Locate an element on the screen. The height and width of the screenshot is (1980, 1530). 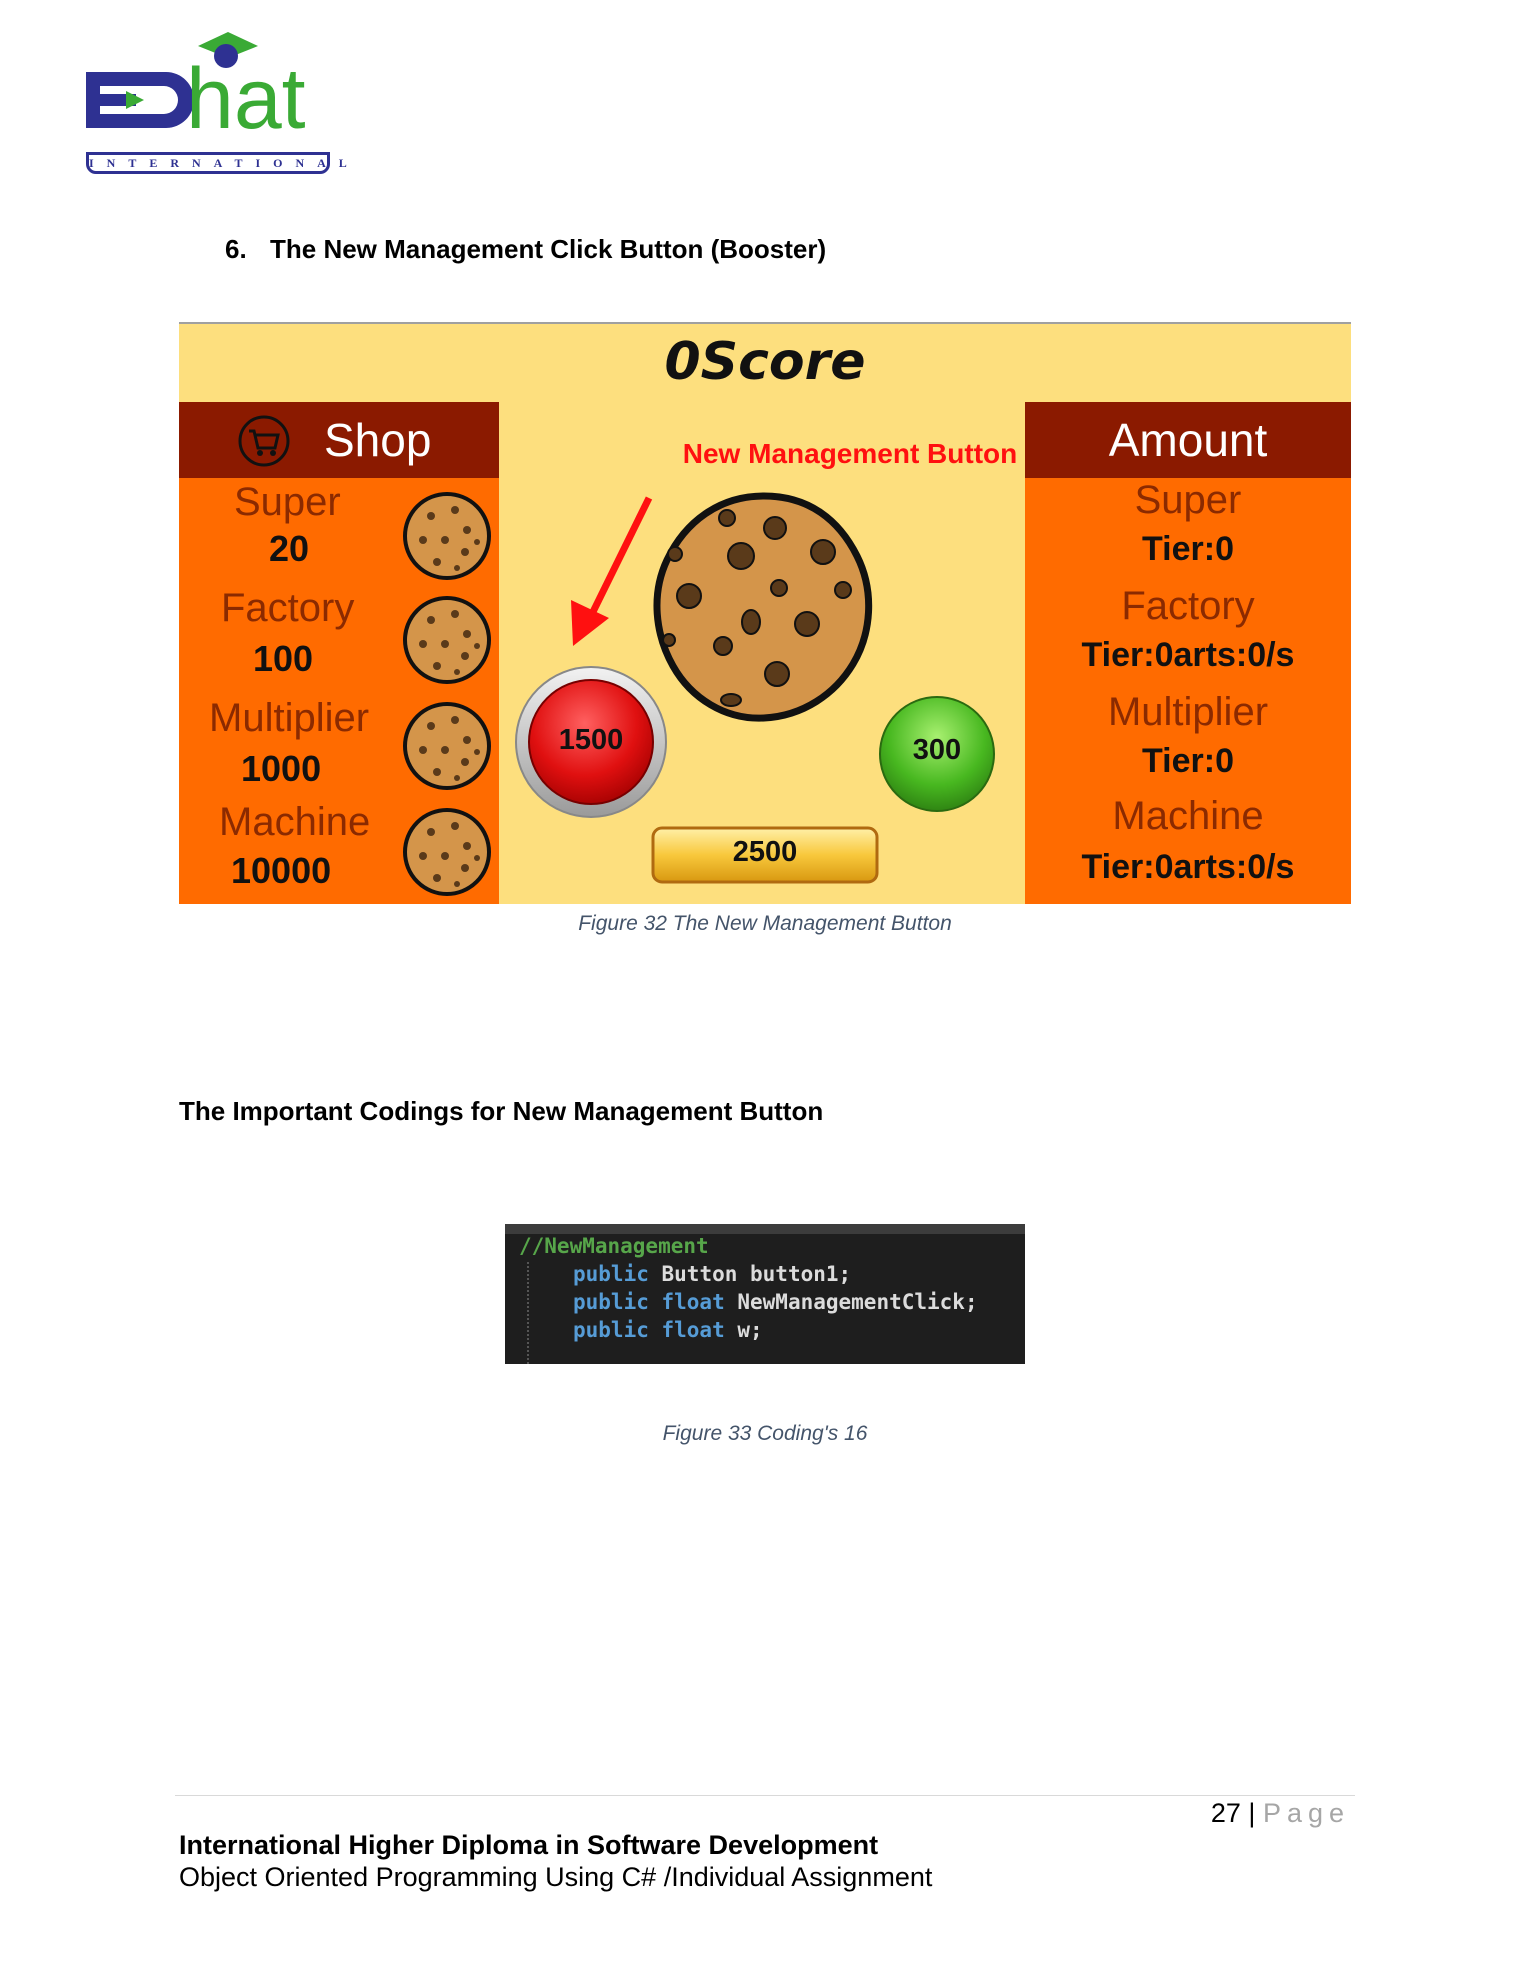
section-number: 6. is located at coordinates (236, 249).